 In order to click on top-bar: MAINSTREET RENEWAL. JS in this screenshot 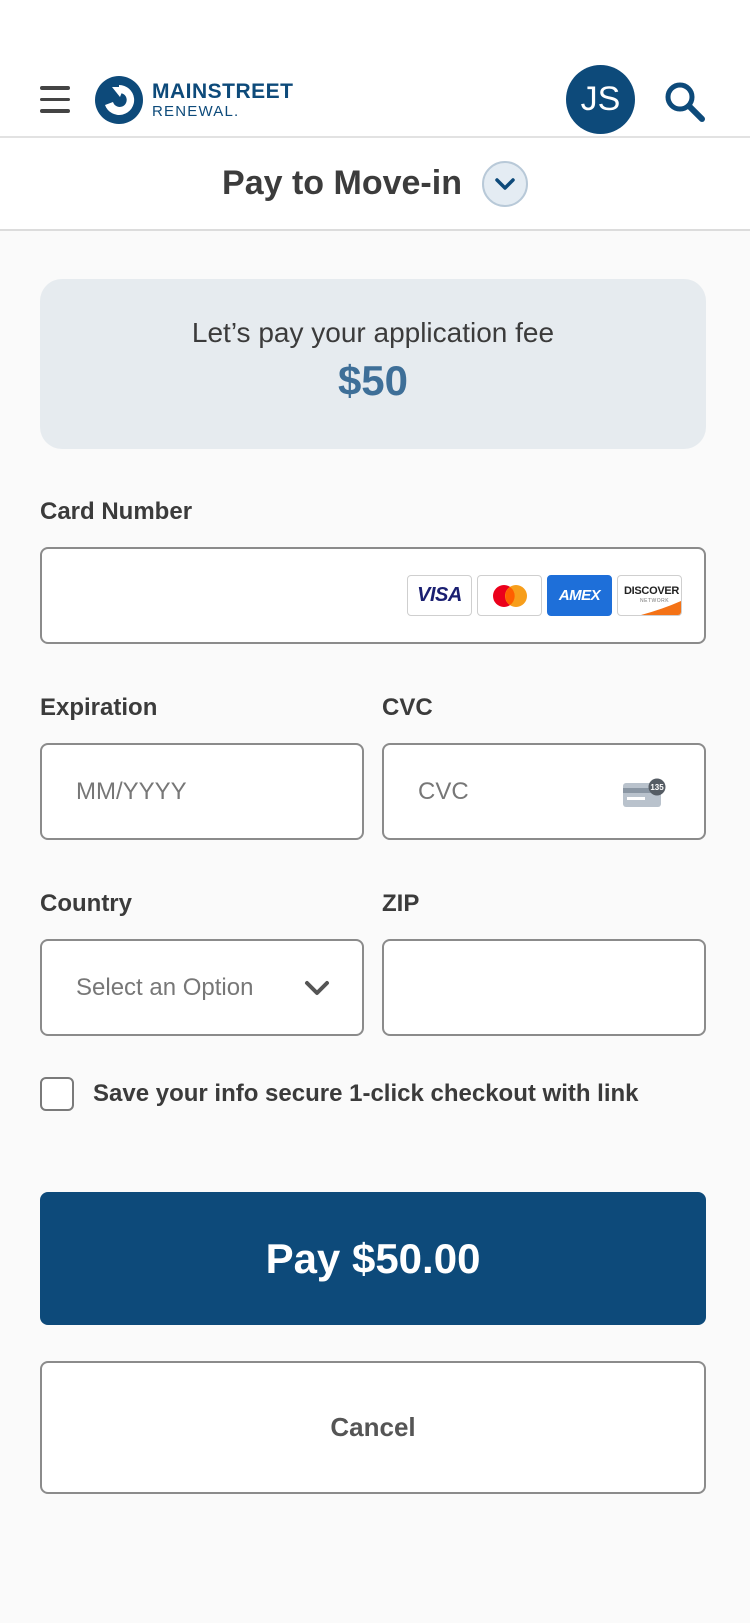, I will do `click(375, 69)`.